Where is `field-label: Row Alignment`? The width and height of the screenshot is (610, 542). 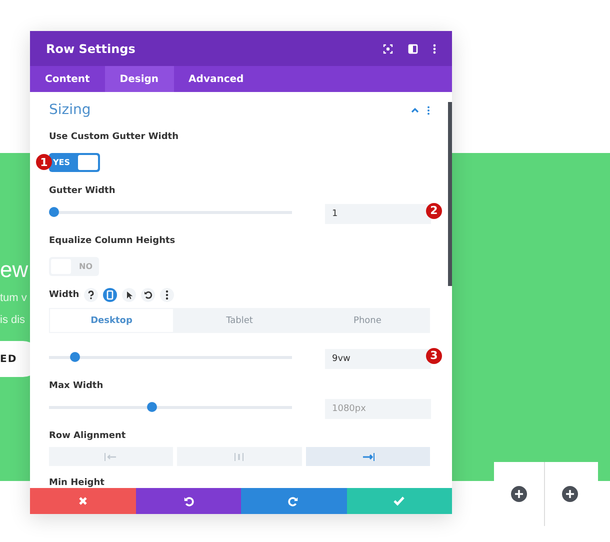 field-label: Row Alignment is located at coordinates (87, 436).